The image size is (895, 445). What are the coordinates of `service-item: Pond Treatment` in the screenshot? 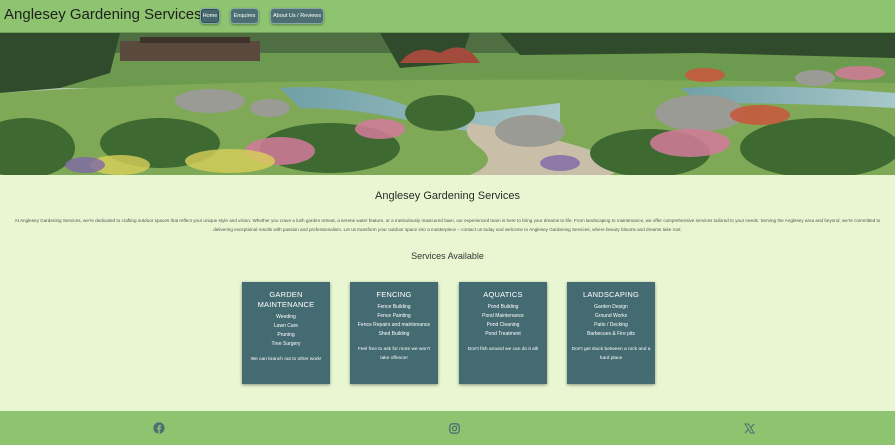 It's located at (503, 334).